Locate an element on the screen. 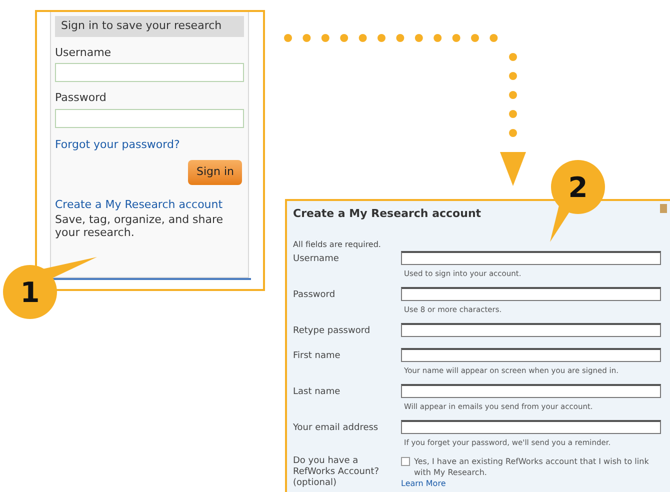 The image size is (670, 492). callout-number: 2 is located at coordinates (578, 187).